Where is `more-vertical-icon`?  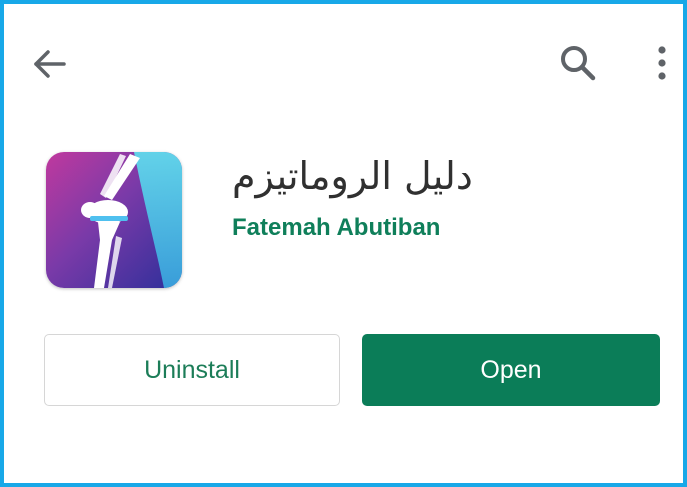 more-vertical-icon is located at coordinates (662, 63).